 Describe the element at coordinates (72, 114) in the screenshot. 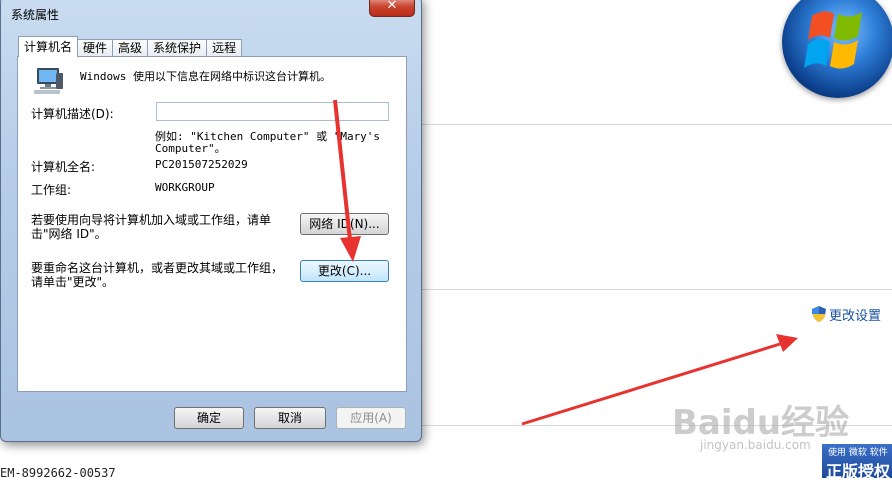

I see `description-label: 计算机描述(D):` at that location.